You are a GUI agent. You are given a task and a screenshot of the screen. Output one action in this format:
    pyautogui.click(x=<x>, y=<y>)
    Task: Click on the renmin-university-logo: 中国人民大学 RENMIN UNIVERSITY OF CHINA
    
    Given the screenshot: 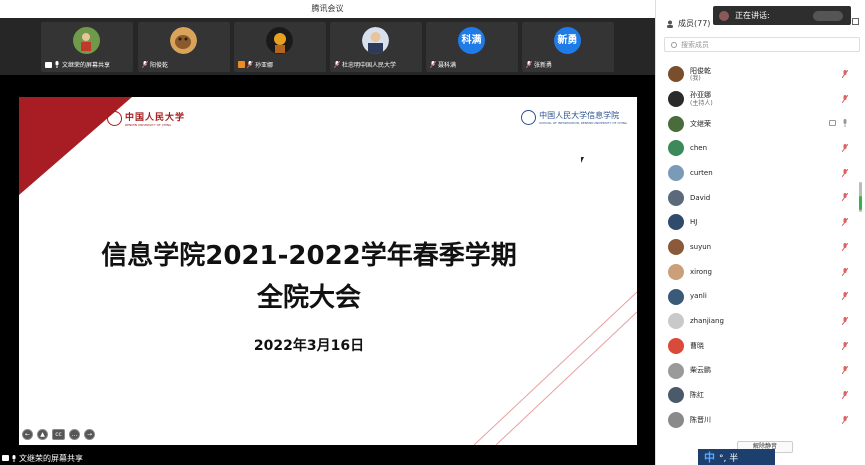 What is the action you would take?
    pyautogui.click(x=146, y=118)
    